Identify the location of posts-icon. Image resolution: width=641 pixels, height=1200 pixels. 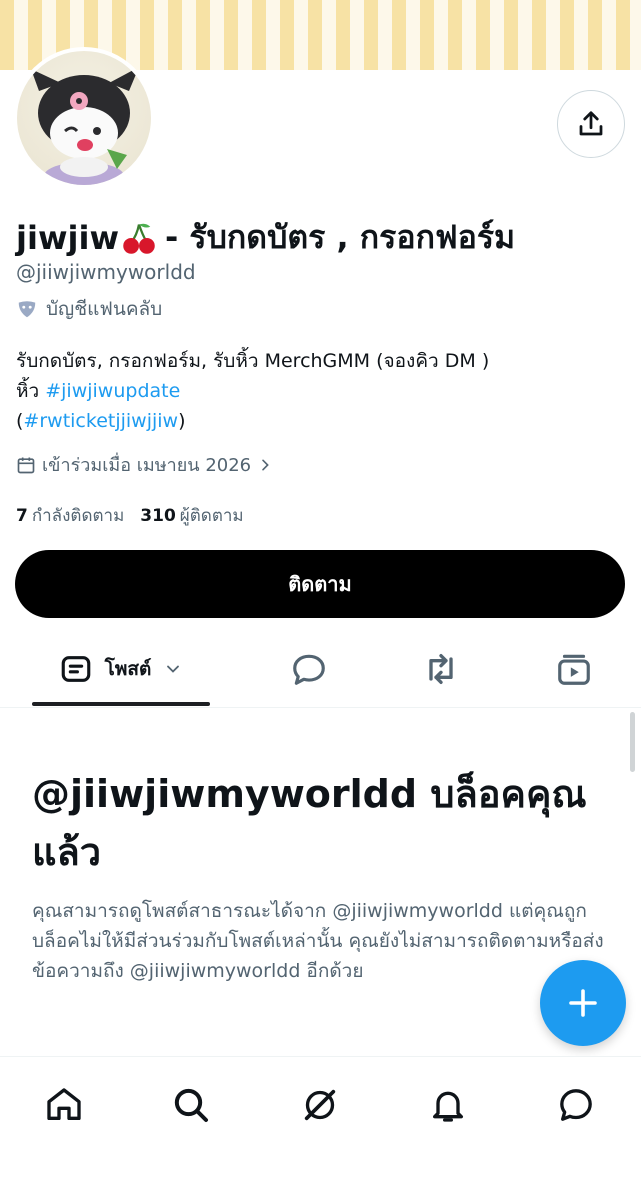
(75, 669).